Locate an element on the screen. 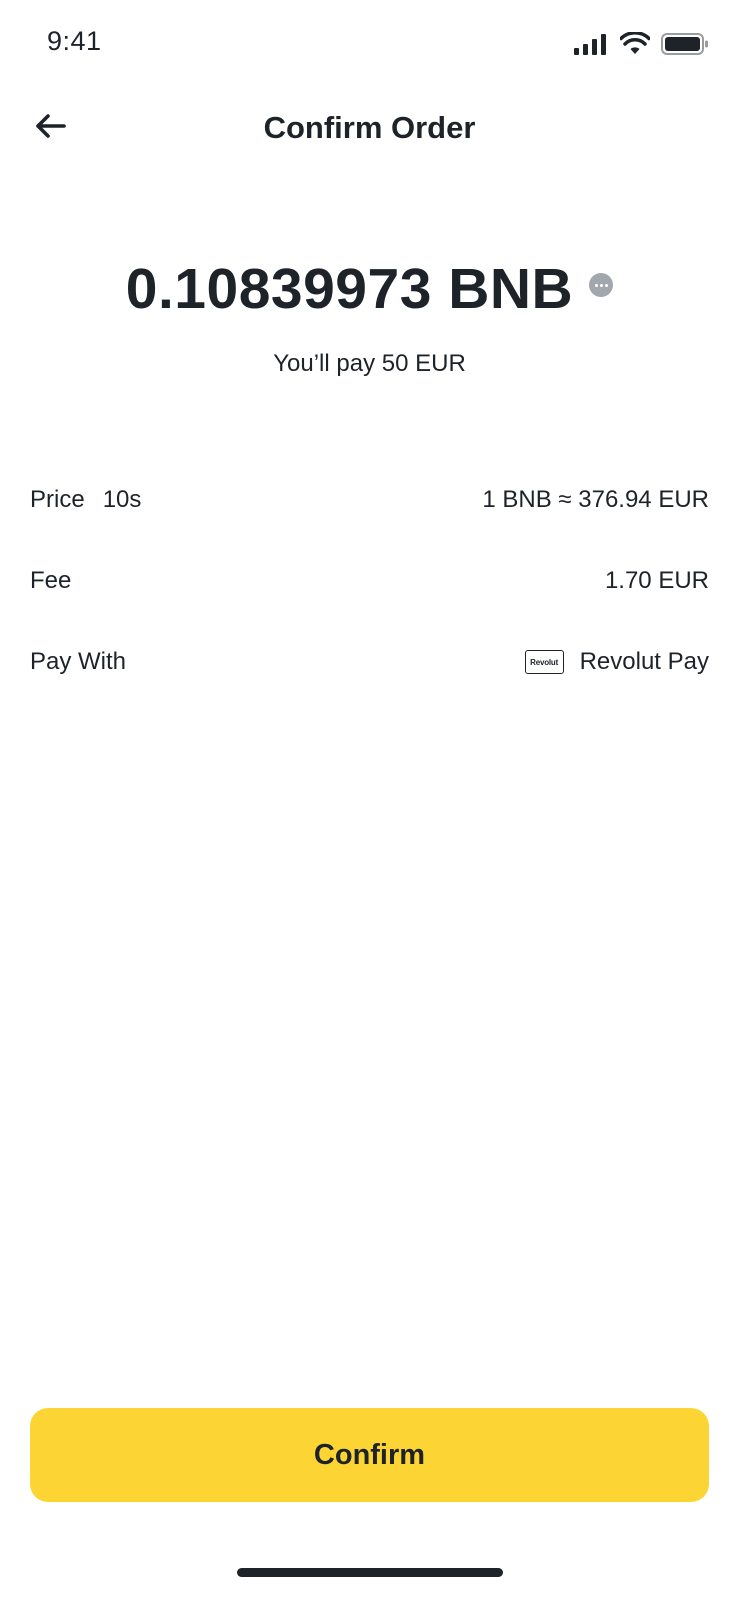 The image size is (739, 1600). pay-with-row: Pay With Revolut Revolut Pay is located at coordinates (369, 662).